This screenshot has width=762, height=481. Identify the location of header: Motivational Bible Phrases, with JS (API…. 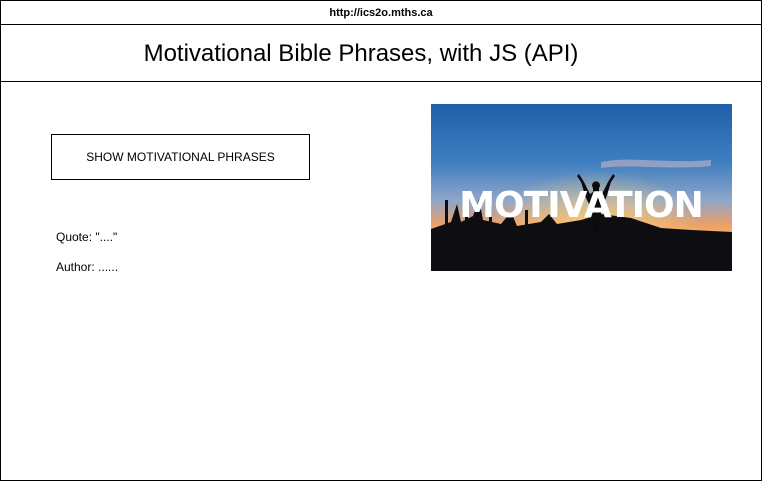
(381, 53).